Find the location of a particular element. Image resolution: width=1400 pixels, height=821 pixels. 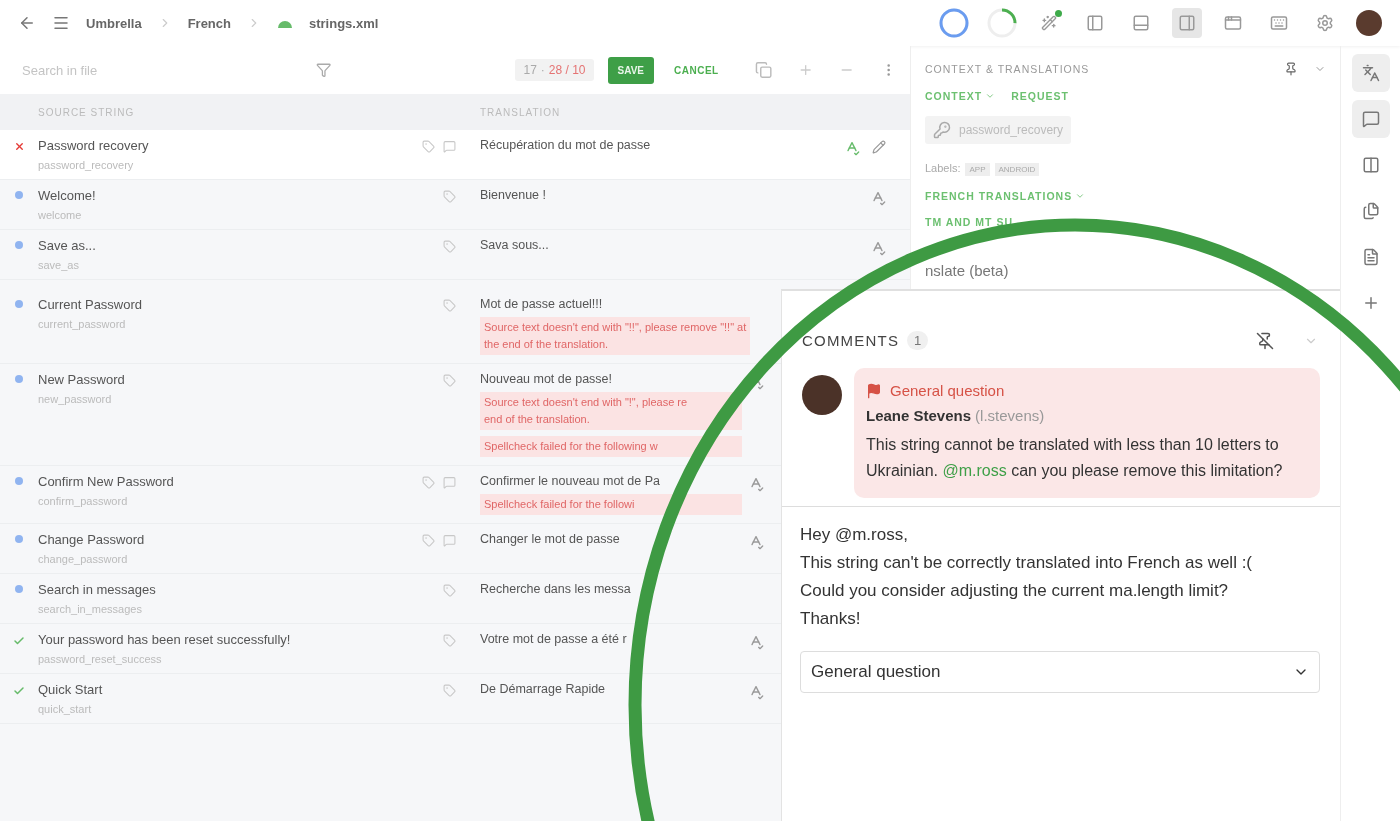

source-text: Change Password is located at coordinates (91, 539).